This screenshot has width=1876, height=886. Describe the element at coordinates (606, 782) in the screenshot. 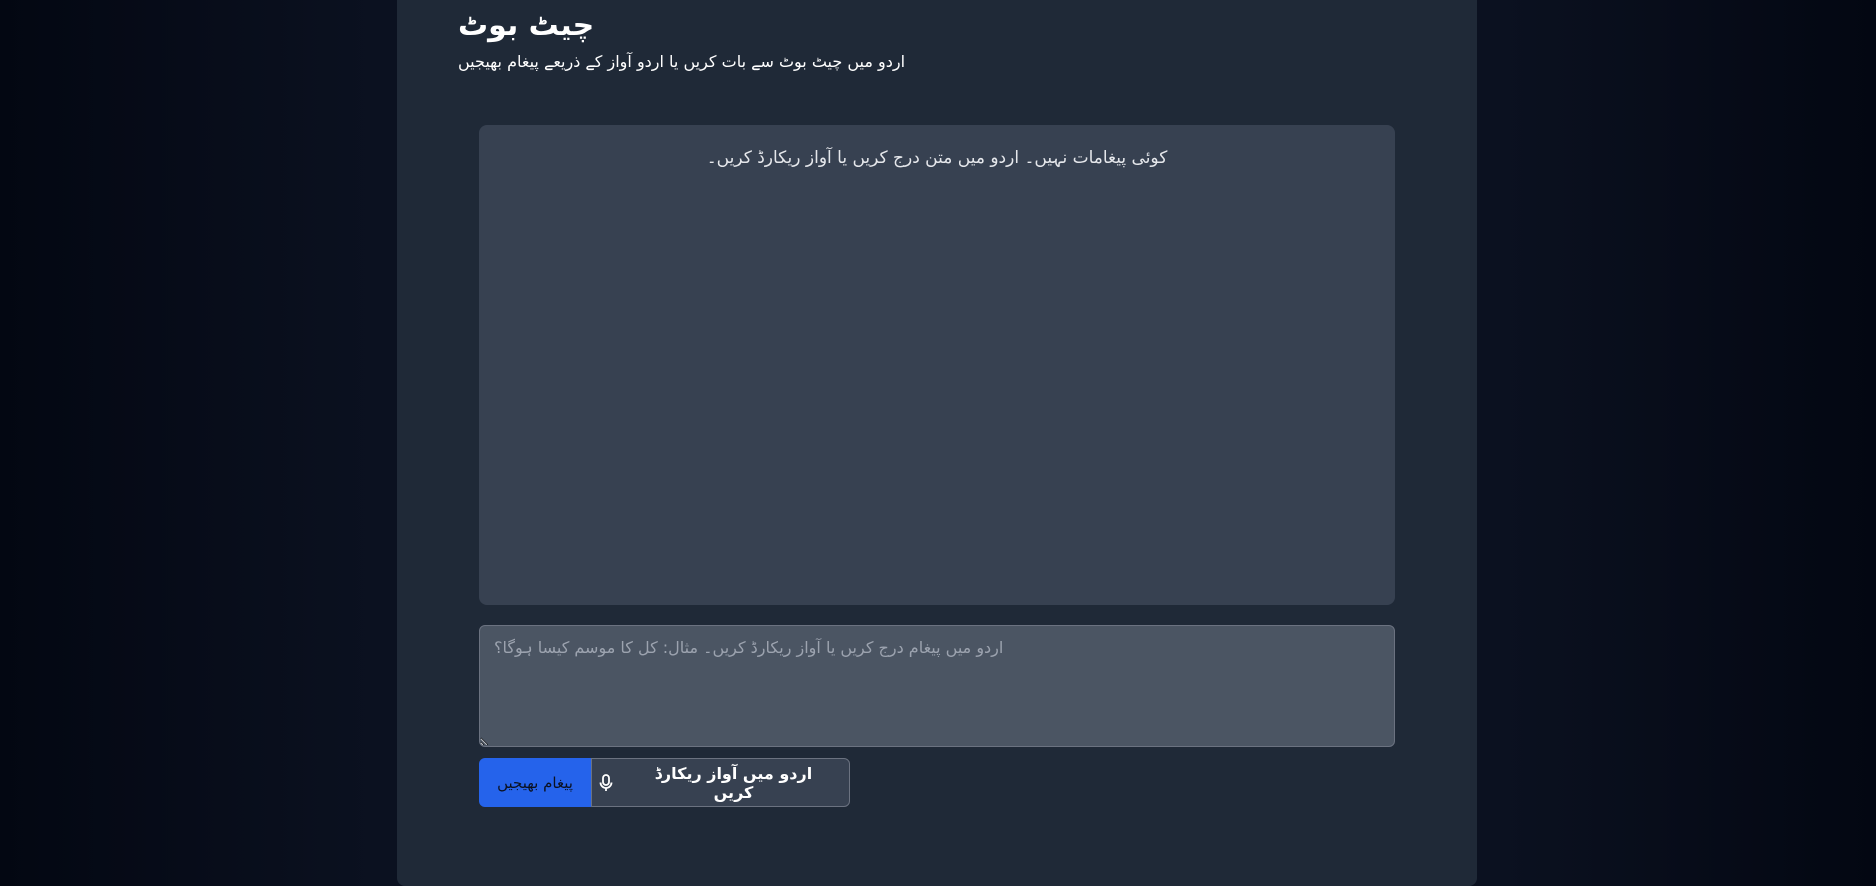

I see `microphone-icon` at that location.